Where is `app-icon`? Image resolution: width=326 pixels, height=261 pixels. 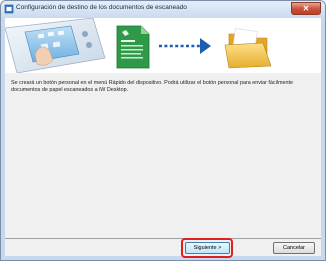 app-icon is located at coordinates (9, 9).